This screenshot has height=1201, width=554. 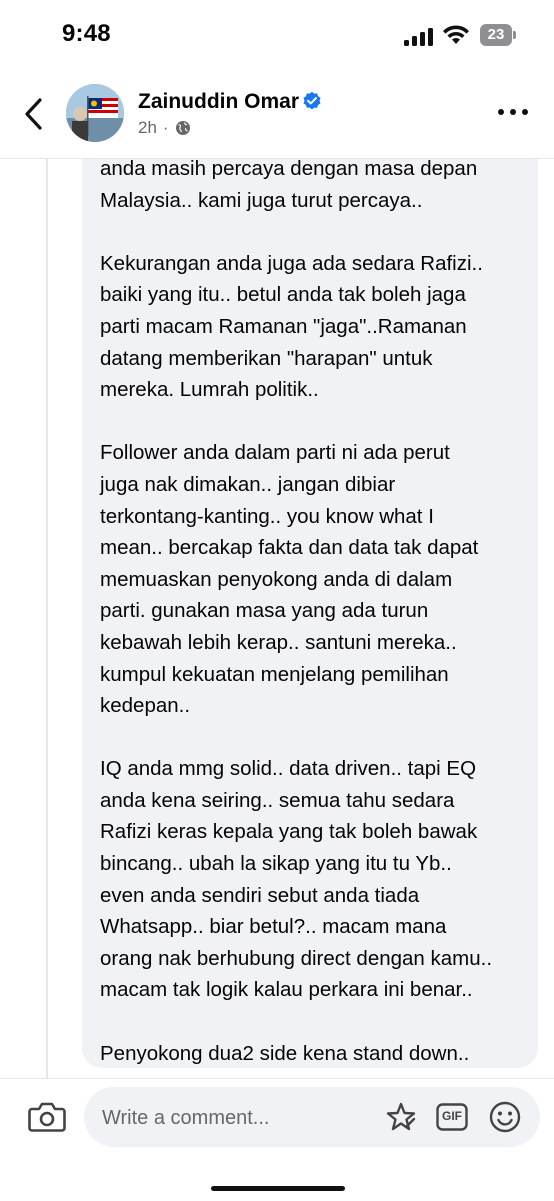 I want to click on comment-line: Rafizi keras kepala yang tak boleh bawak, so click(x=289, y=832).